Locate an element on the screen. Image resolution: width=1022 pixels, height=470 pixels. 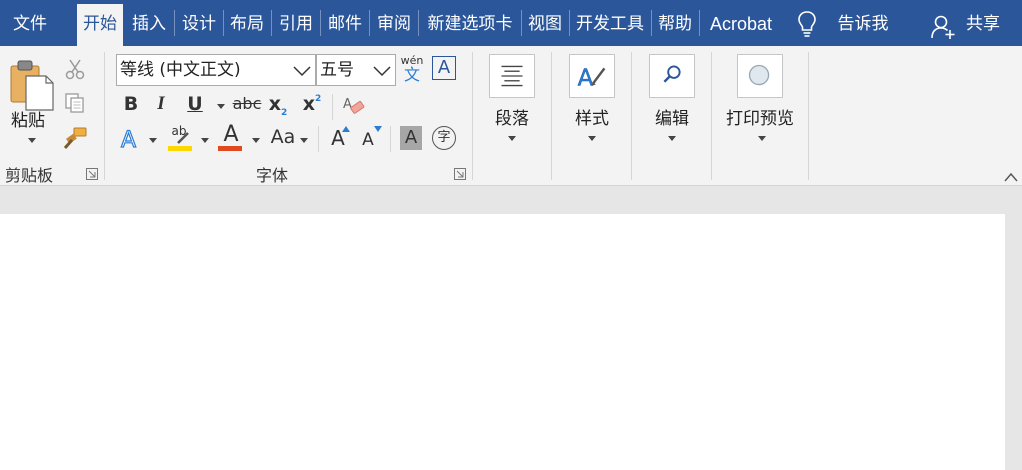
print-preview-circle-icon is located at coordinates (759, 75).